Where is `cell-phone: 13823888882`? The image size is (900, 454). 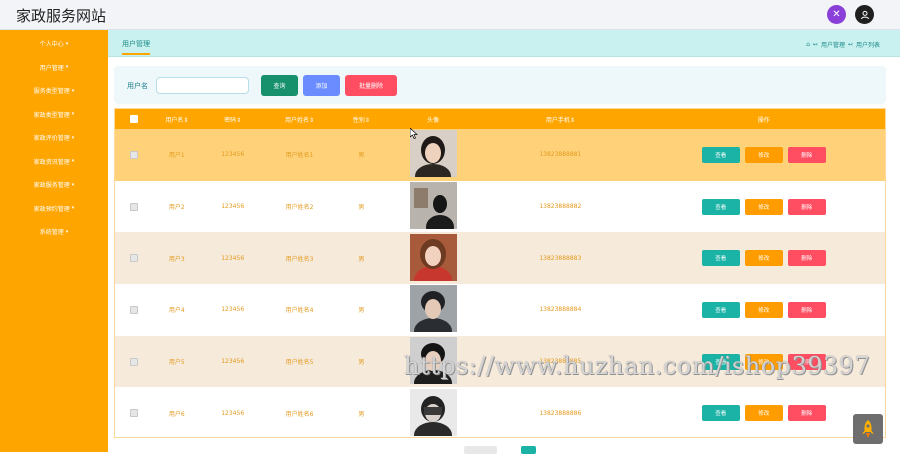
cell-phone: 13823888882 is located at coordinates (560, 207).